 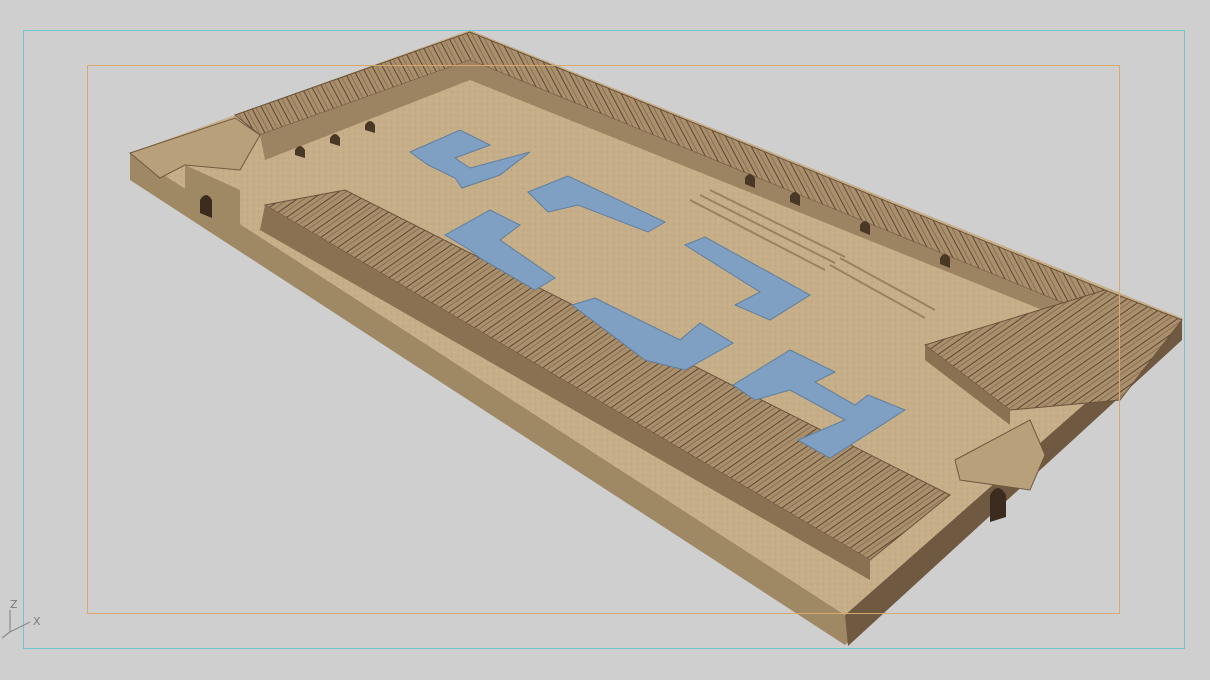 What do you see at coordinates (998, 505) in the screenshot?
I see `east-entrance-arch` at bounding box center [998, 505].